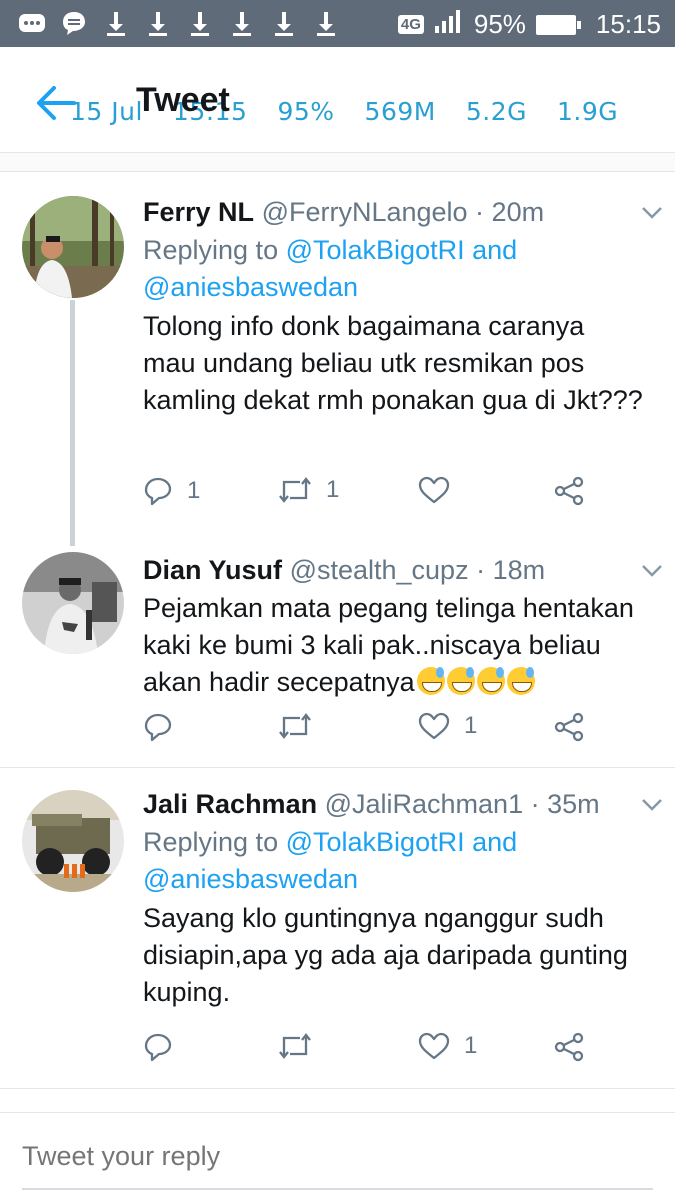 The width and height of the screenshot is (675, 1201). What do you see at coordinates (230, 804) in the screenshot?
I see `author-name: Jali Rachman` at bounding box center [230, 804].